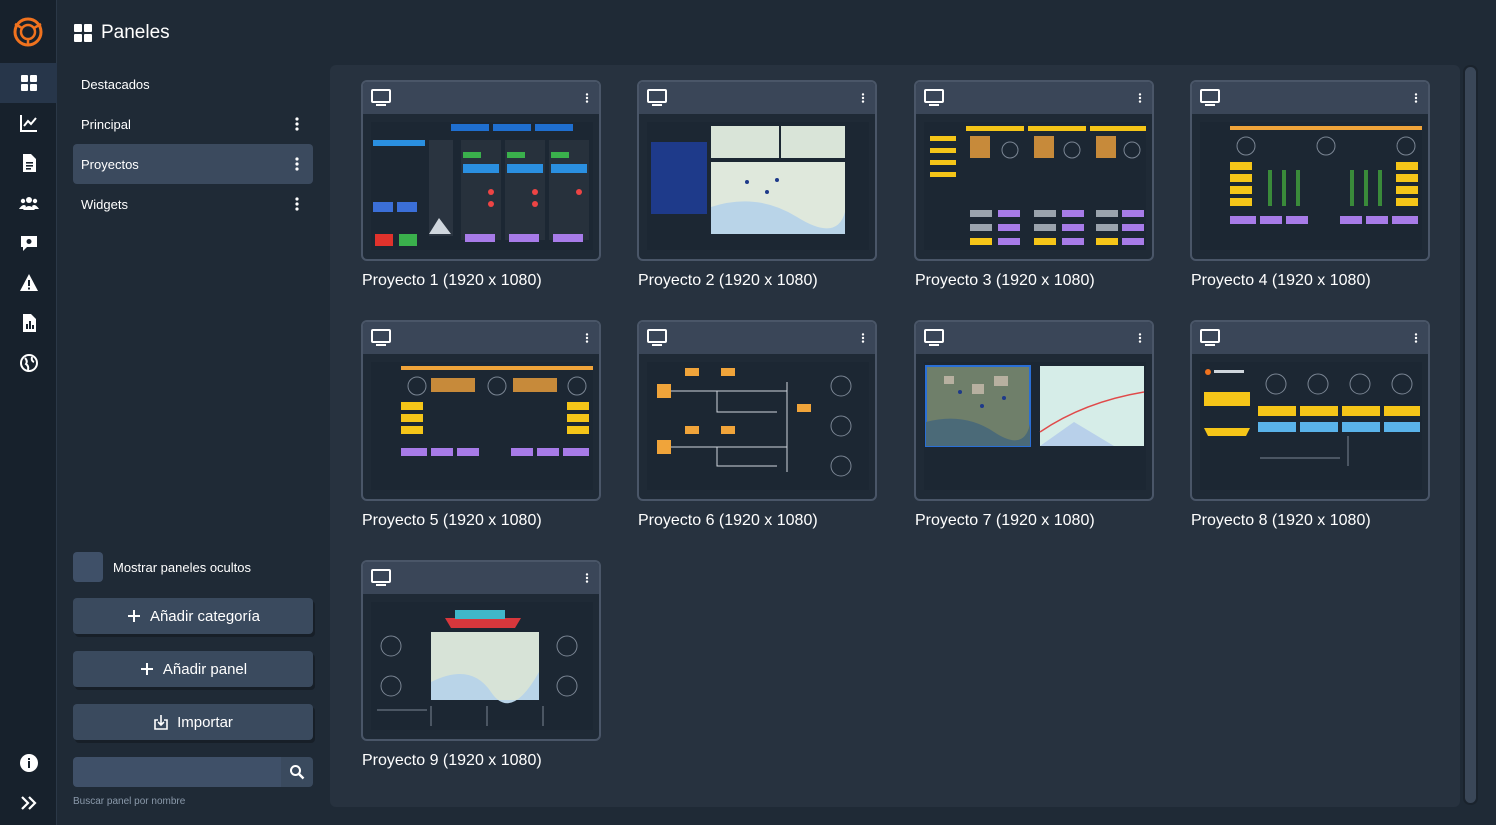  I want to click on rail-globe, so click(28, 363).